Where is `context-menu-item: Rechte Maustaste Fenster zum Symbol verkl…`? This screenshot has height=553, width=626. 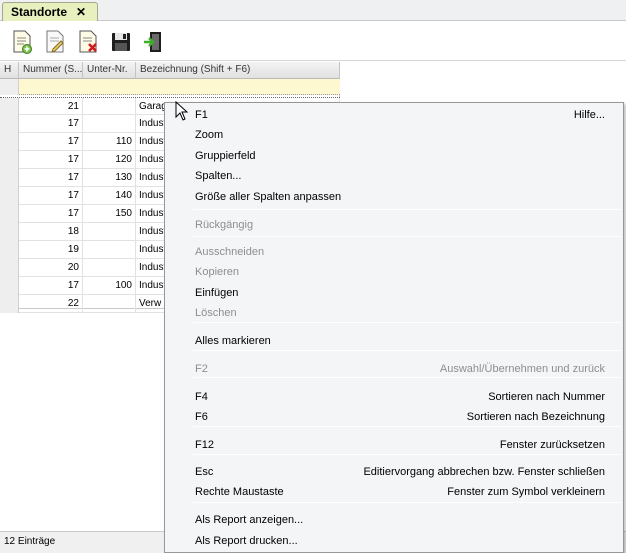 context-menu-item: Rechte Maustaste Fenster zum Symbol verkl… is located at coordinates (394, 492).